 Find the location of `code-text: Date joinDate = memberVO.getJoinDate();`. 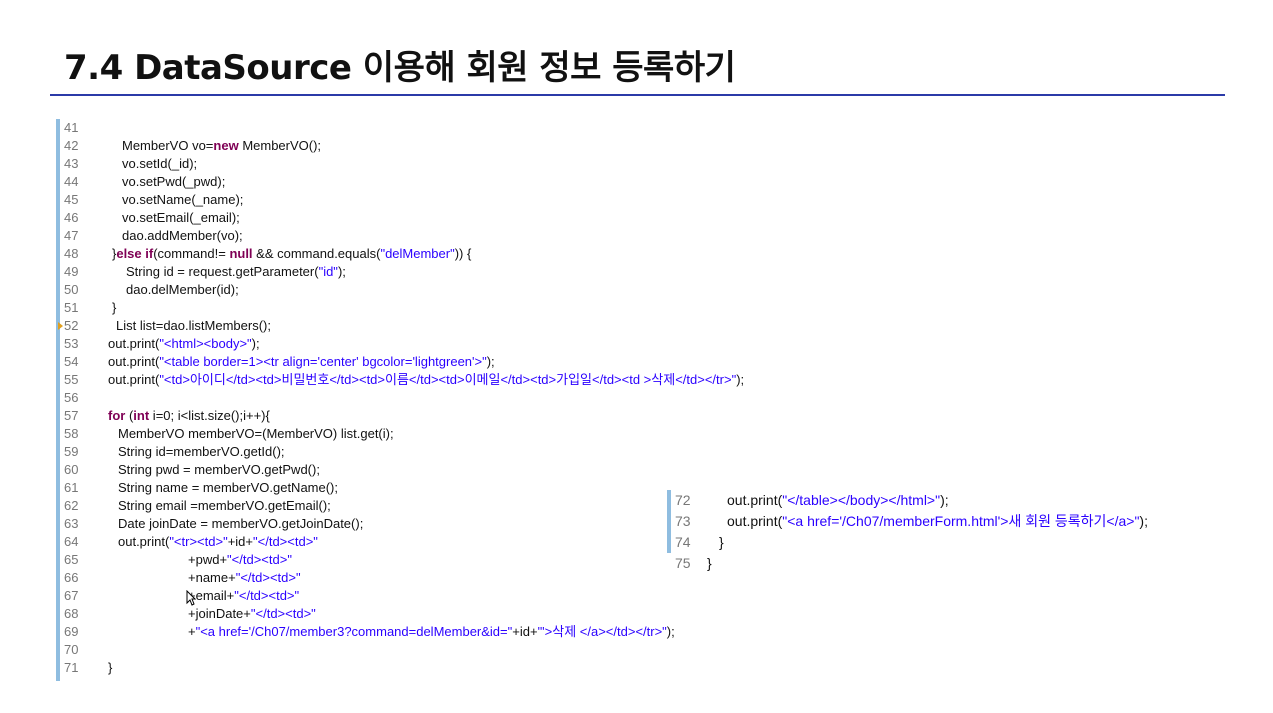

code-text: Date joinDate = memberVO.getJoinDate(); is located at coordinates (240, 524).